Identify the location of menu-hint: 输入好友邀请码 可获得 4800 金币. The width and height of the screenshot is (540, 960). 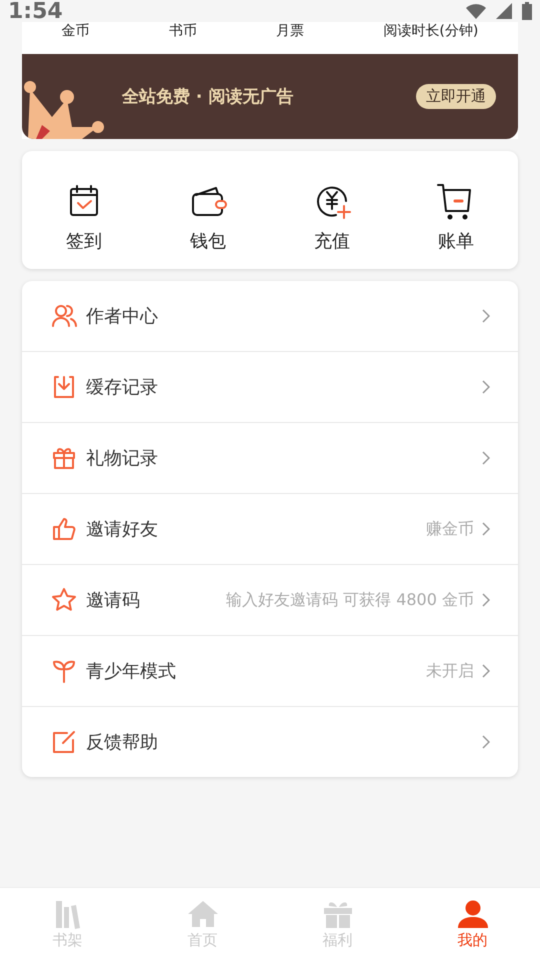
(350, 600).